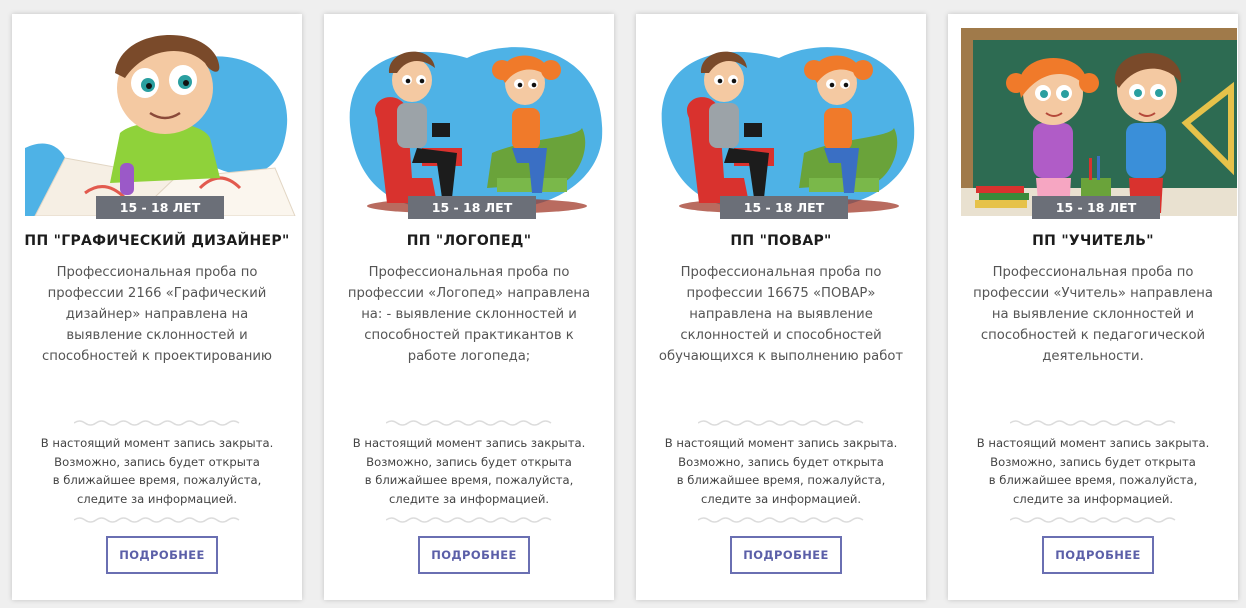 The image size is (1246, 608). Describe the element at coordinates (1093, 356) in the screenshot. I see `description-line: деятельности.` at that location.